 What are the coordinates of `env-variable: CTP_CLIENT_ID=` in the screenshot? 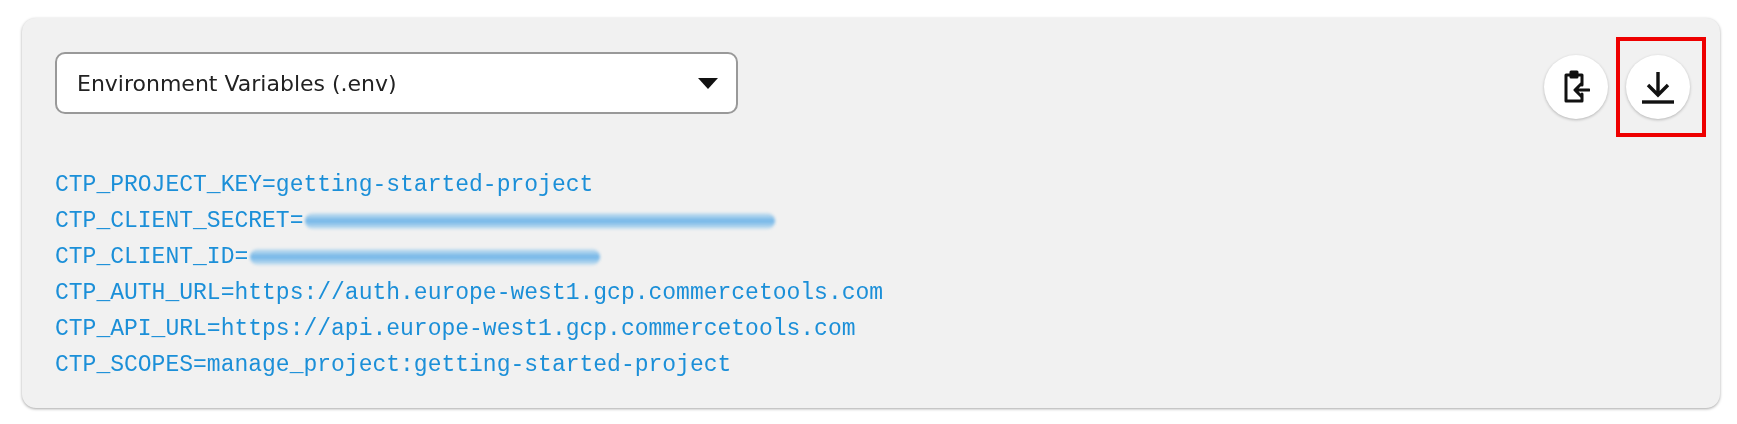 It's located at (152, 257).